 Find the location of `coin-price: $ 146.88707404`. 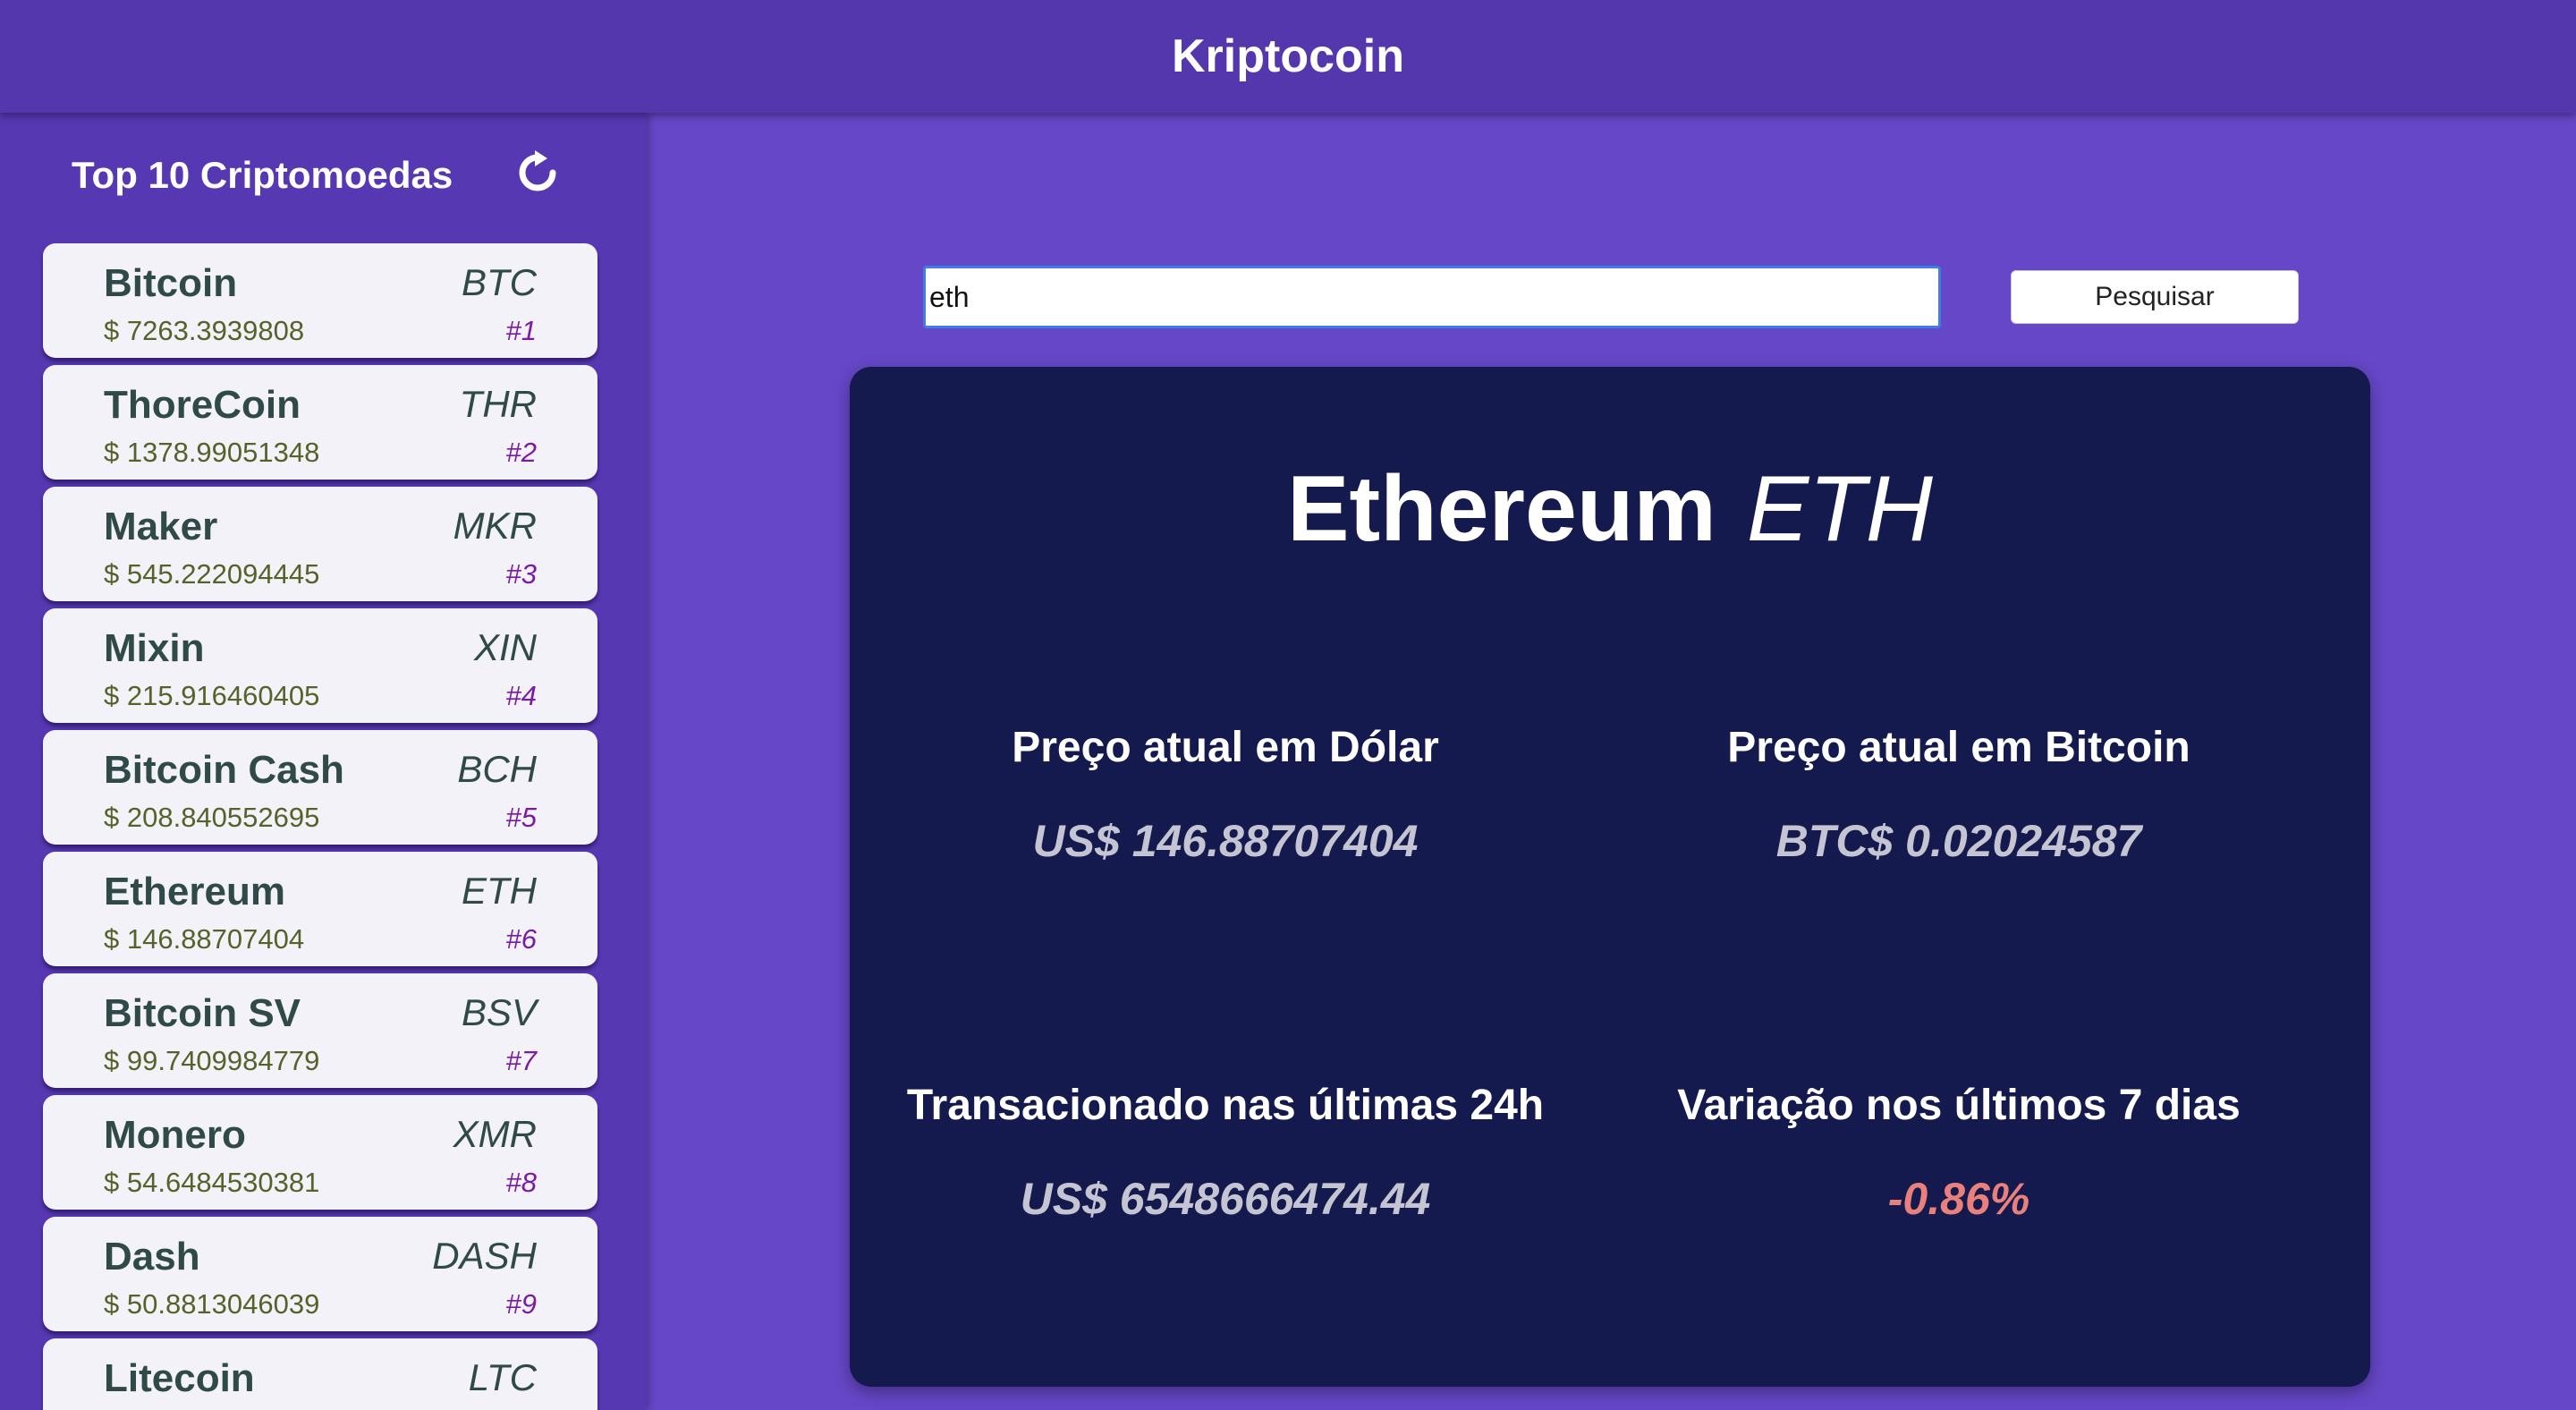

coin-price: $ 146.88707404 is located at coordinates (204, 939).